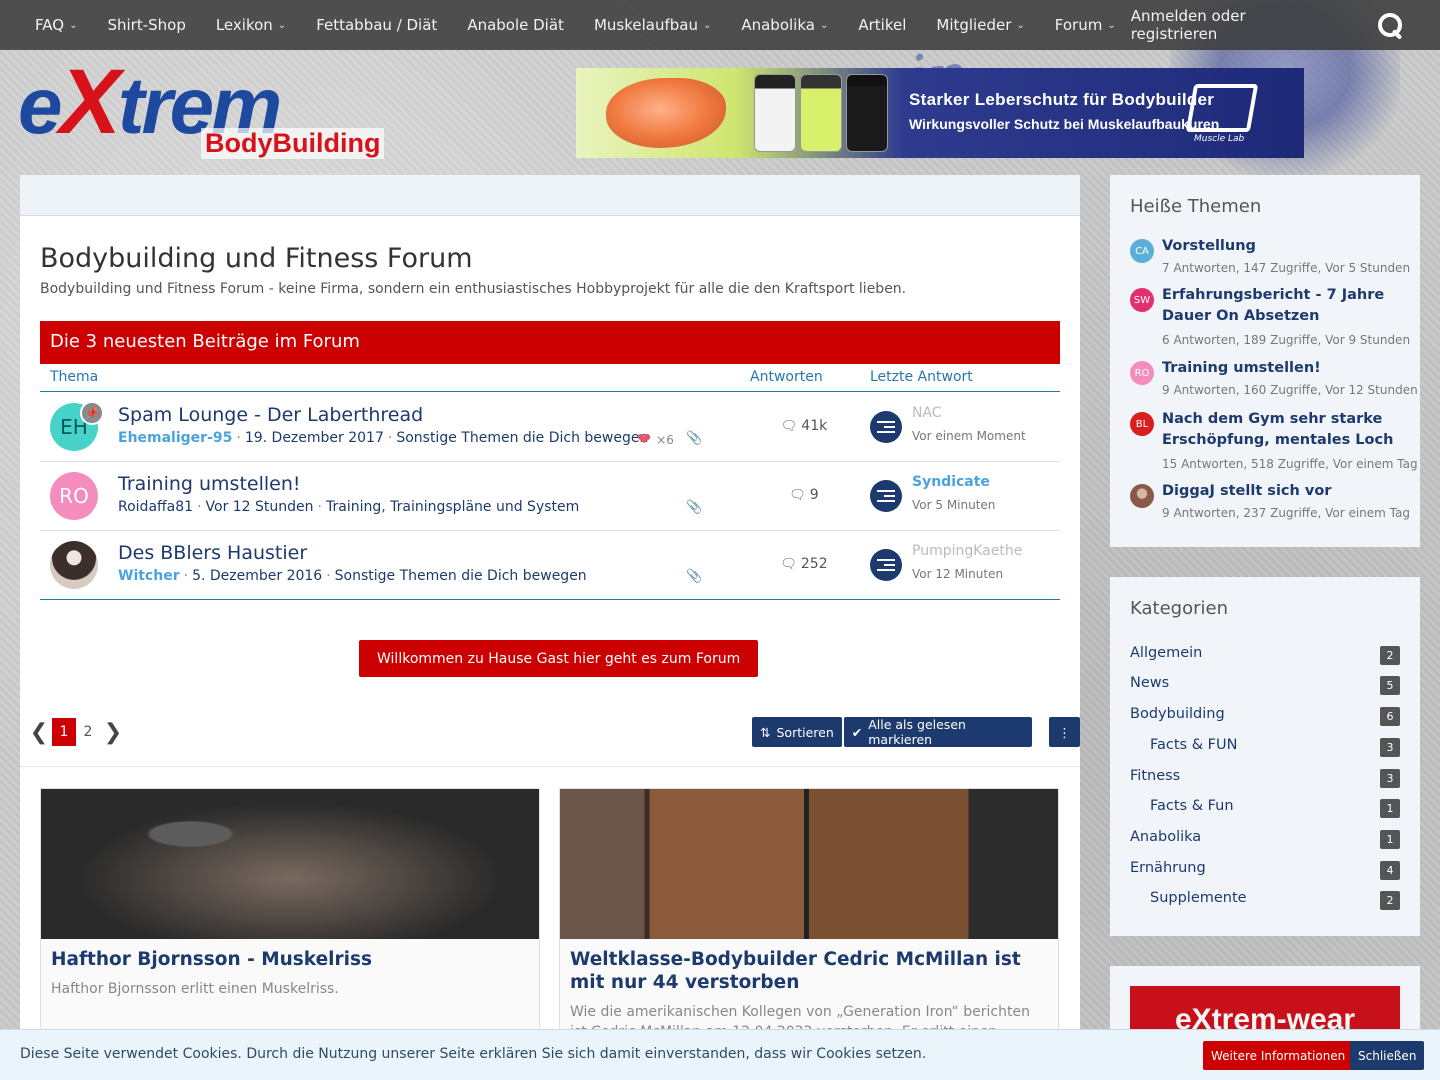  I want to click on nav-item-faq: FAQ ⌄, so click(46, 25).